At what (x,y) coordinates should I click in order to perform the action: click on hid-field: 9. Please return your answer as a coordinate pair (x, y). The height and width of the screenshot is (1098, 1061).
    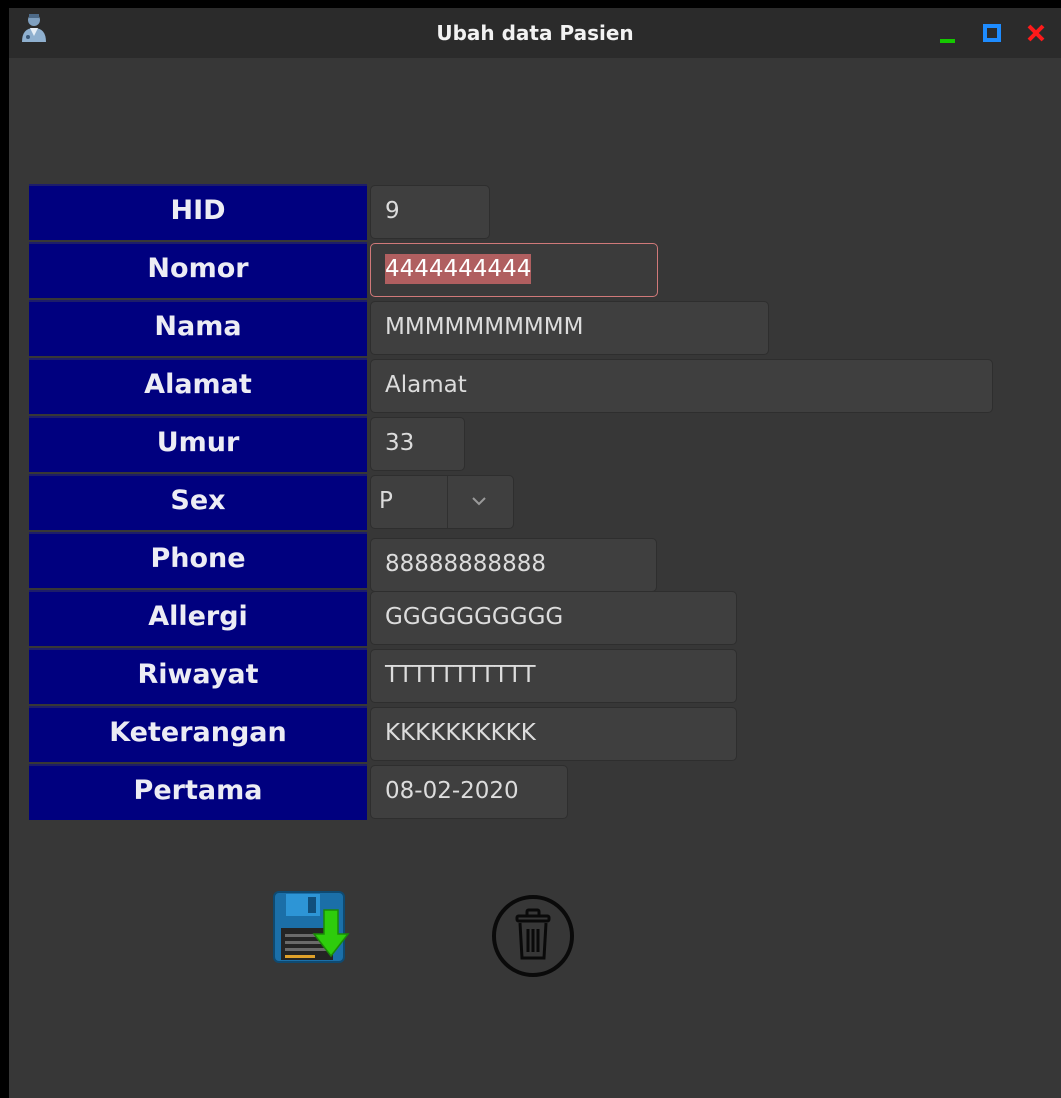
    Looking at the image, I should click on (430, 212).